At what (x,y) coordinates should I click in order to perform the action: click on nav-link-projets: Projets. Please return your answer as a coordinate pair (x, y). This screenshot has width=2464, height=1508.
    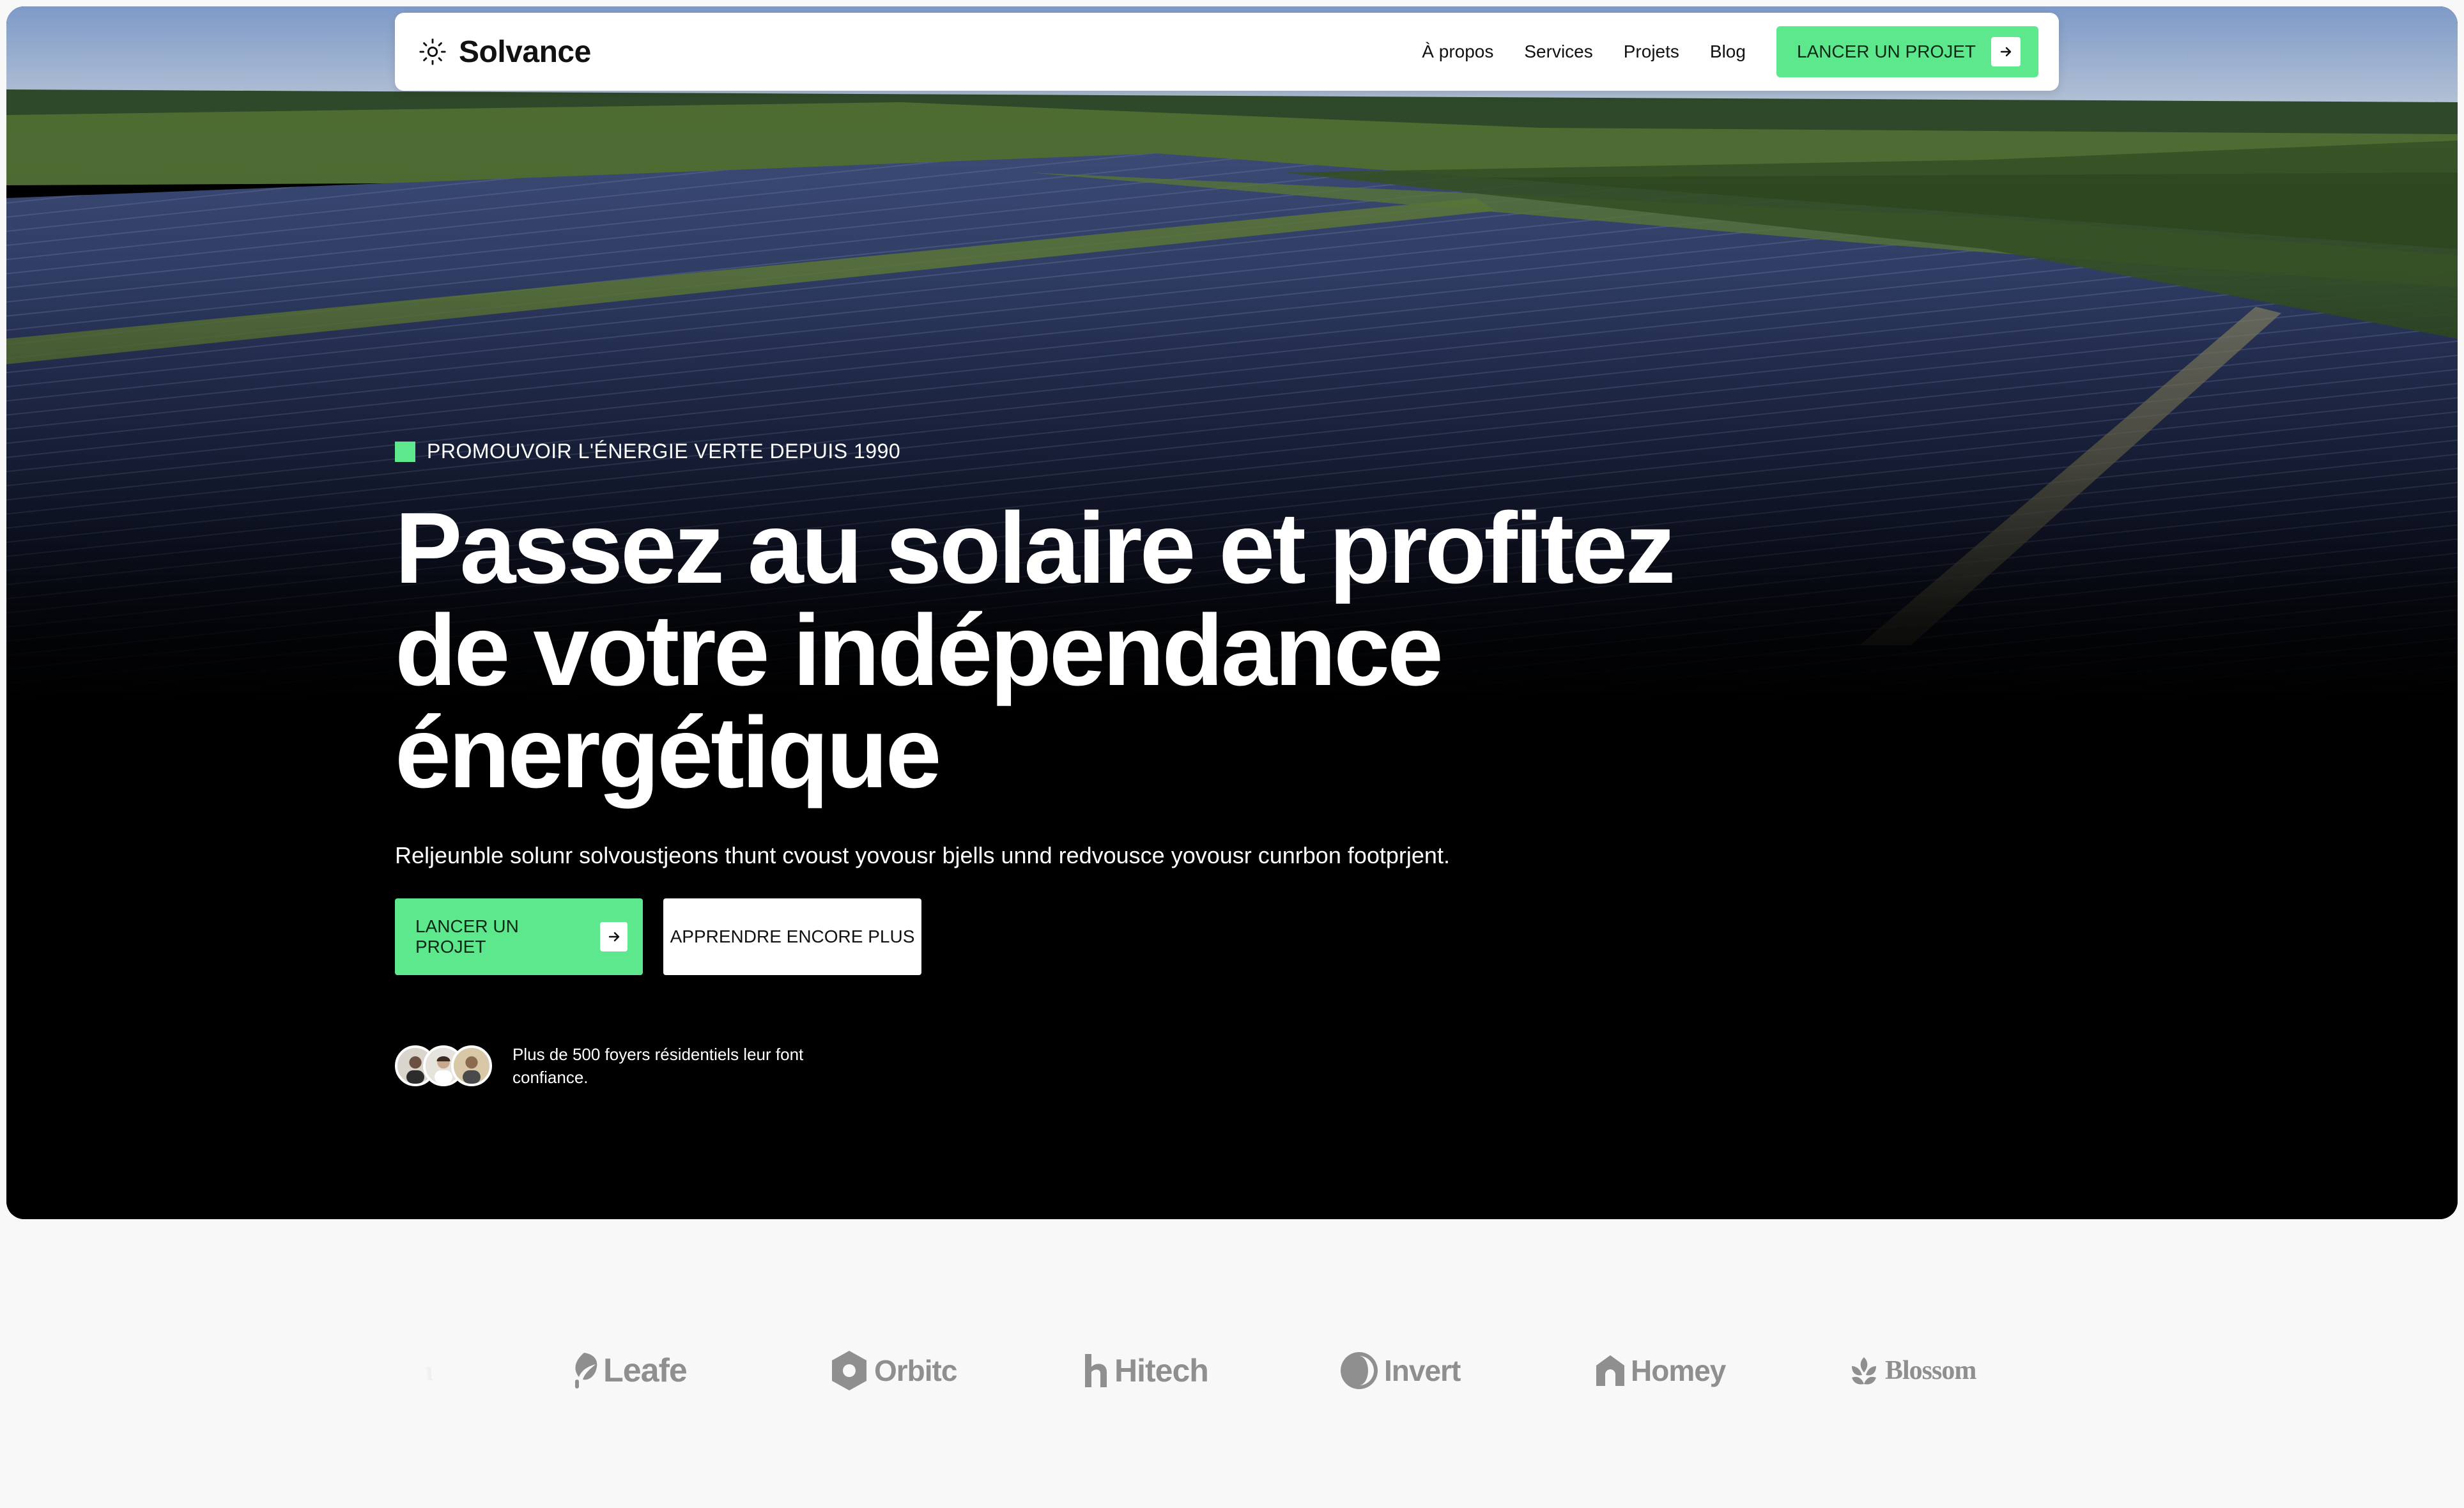
    Looking at the image, I should click on (1651, 52).